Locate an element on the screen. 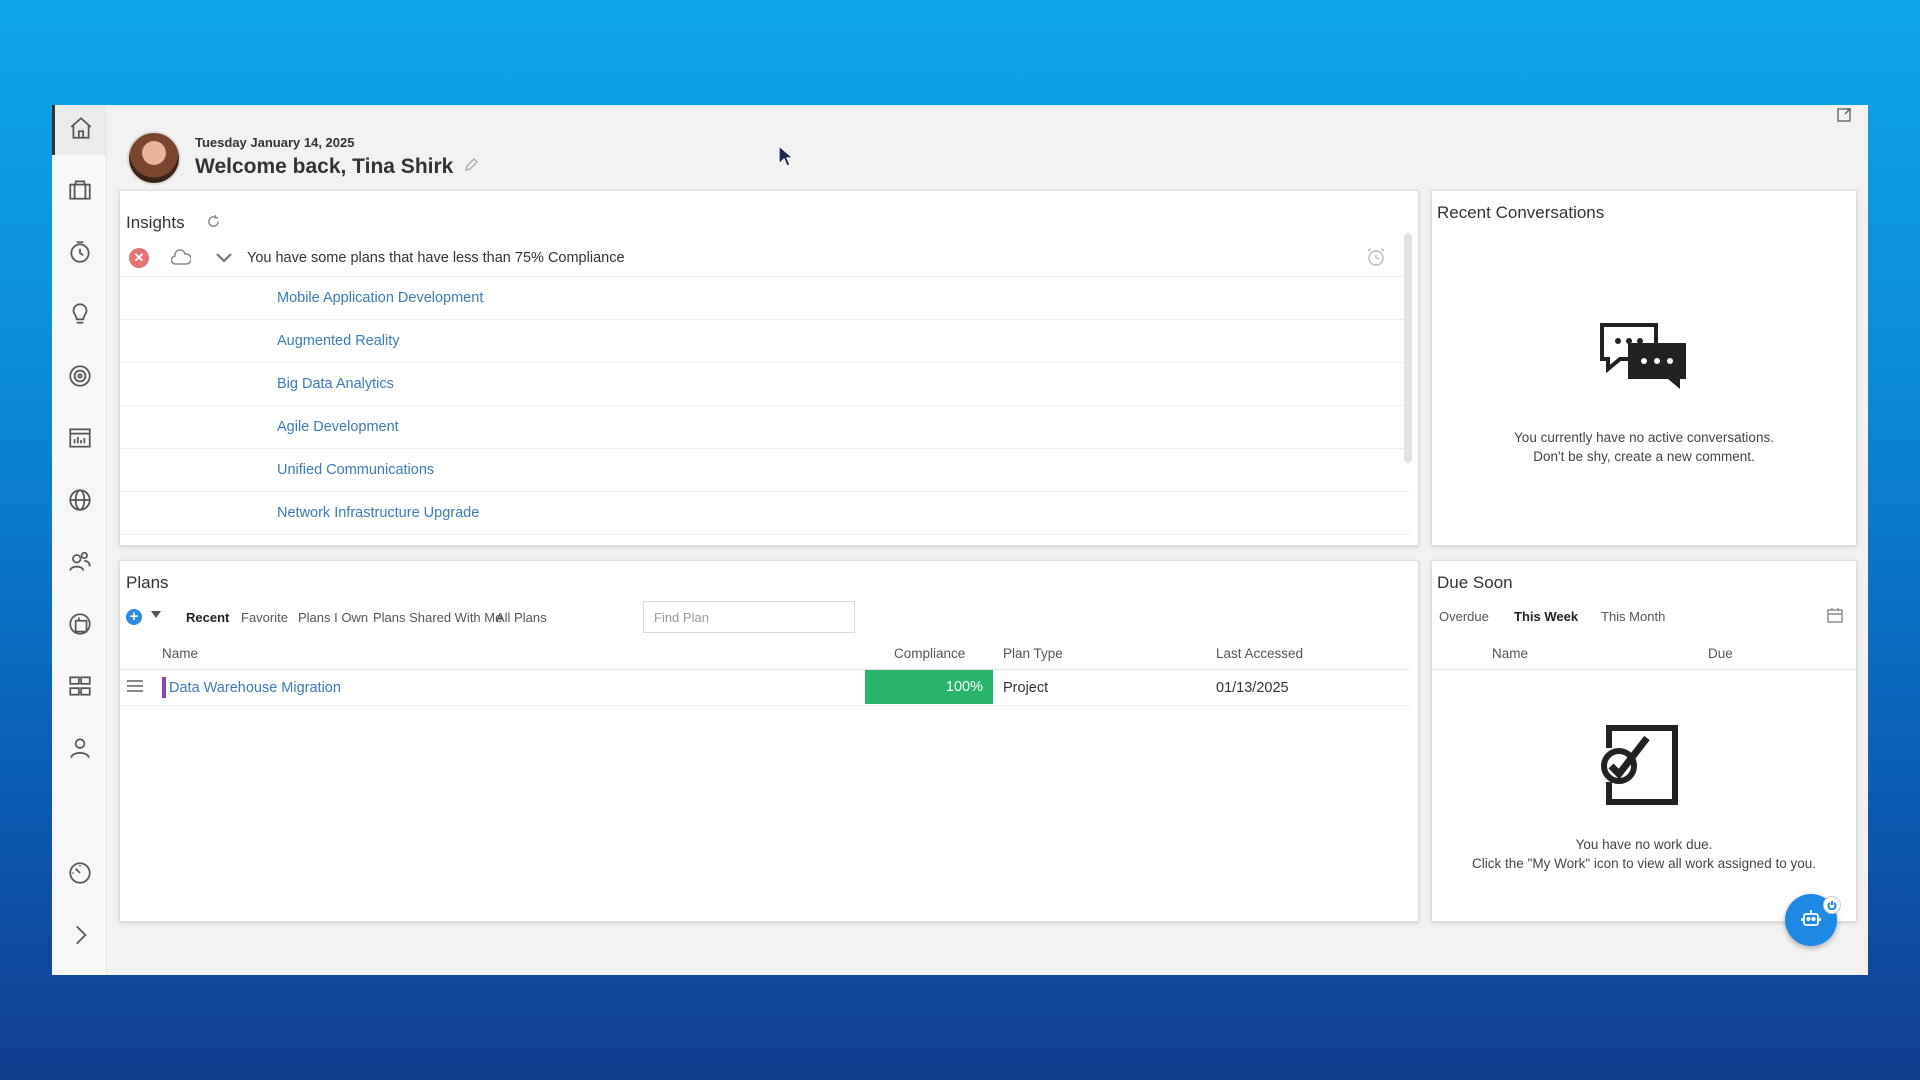  plans-title: Plans is located at coordinates (147, 582).